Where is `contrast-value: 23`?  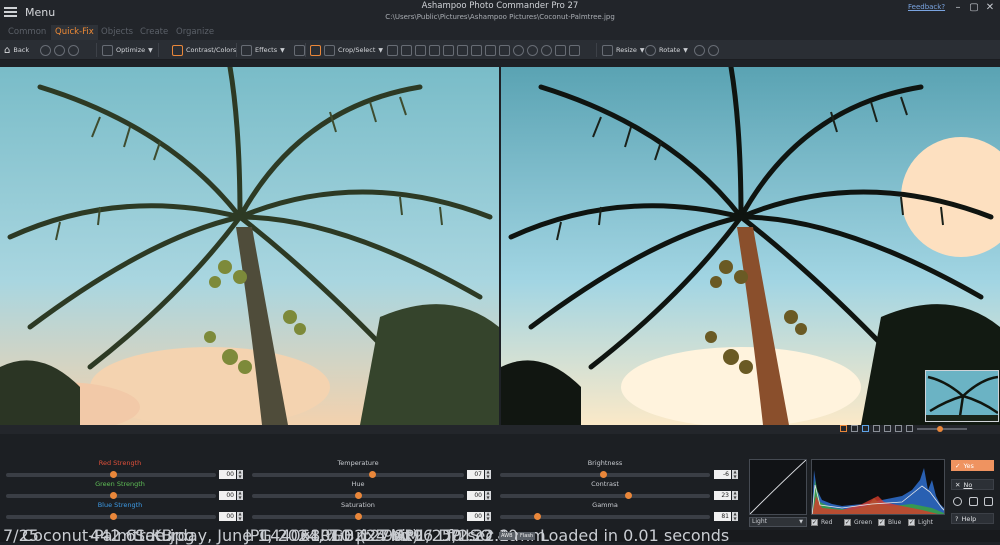 contrast-value: 23 is located at coordinates (722, 495).